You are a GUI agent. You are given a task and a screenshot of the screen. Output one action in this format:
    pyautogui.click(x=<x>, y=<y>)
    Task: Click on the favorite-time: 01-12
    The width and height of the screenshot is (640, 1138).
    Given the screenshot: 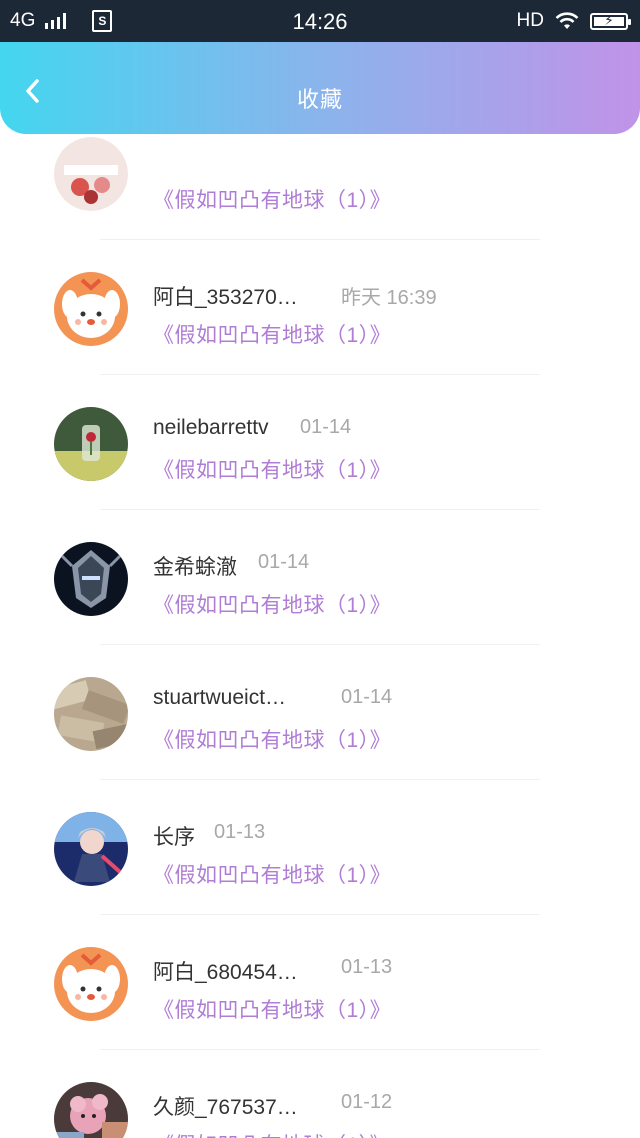 What is the action you would take?
    pyautogui.click(x=367, y=1102)
    